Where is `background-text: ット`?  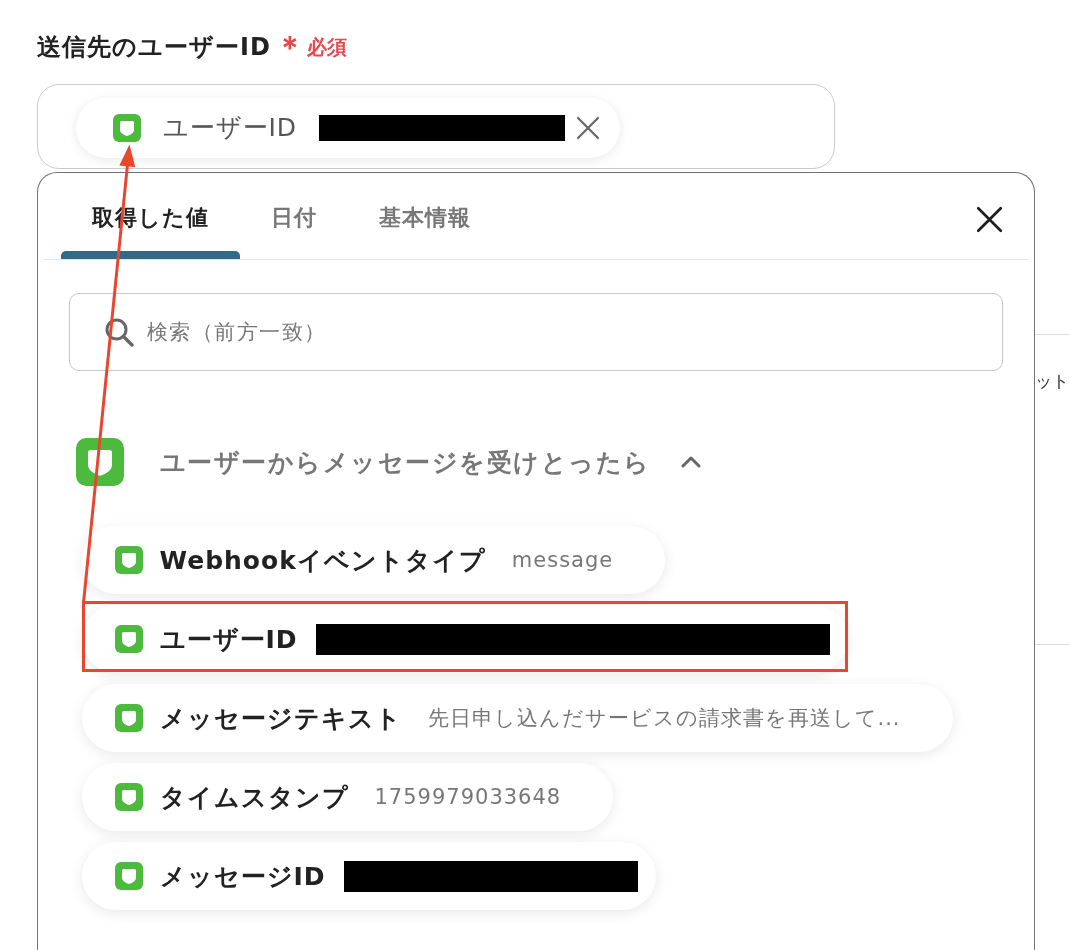 background-text: ット is located at coordinates (1052, 381).